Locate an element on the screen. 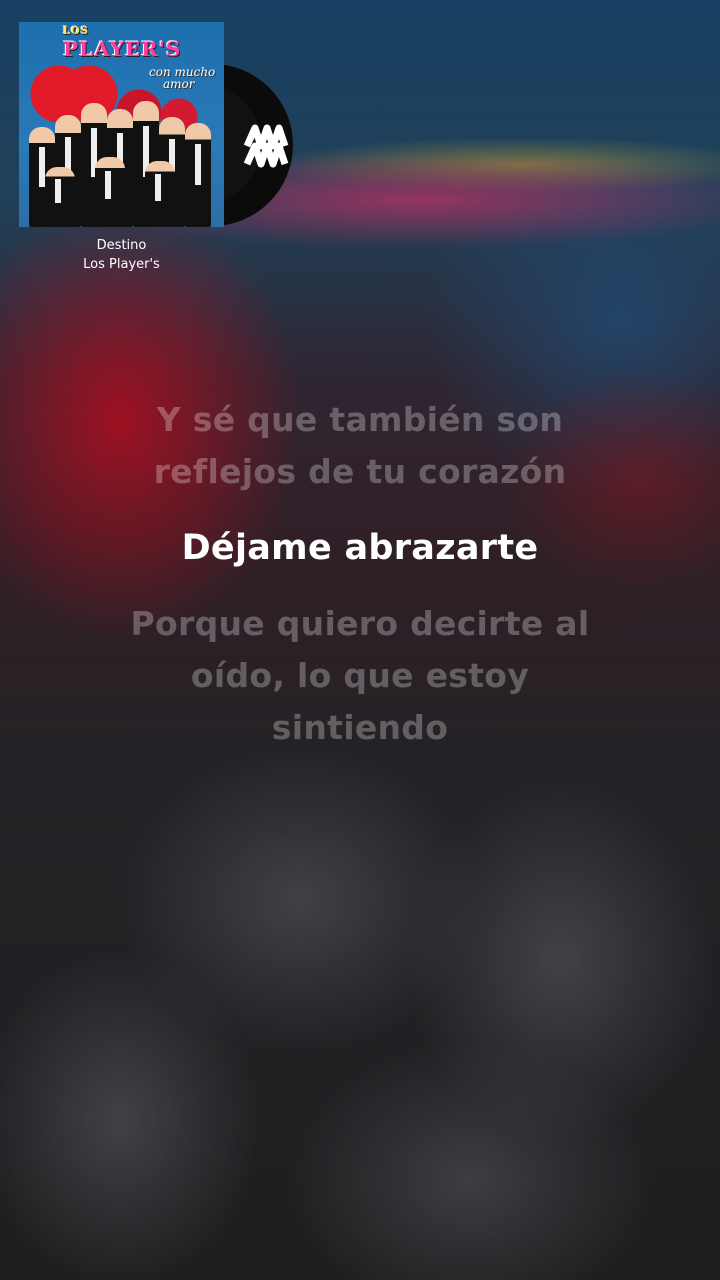 This screenshot has height=1280, width=720. album-cover-tagline: con mucho amor is located at coordinates (182, 78).